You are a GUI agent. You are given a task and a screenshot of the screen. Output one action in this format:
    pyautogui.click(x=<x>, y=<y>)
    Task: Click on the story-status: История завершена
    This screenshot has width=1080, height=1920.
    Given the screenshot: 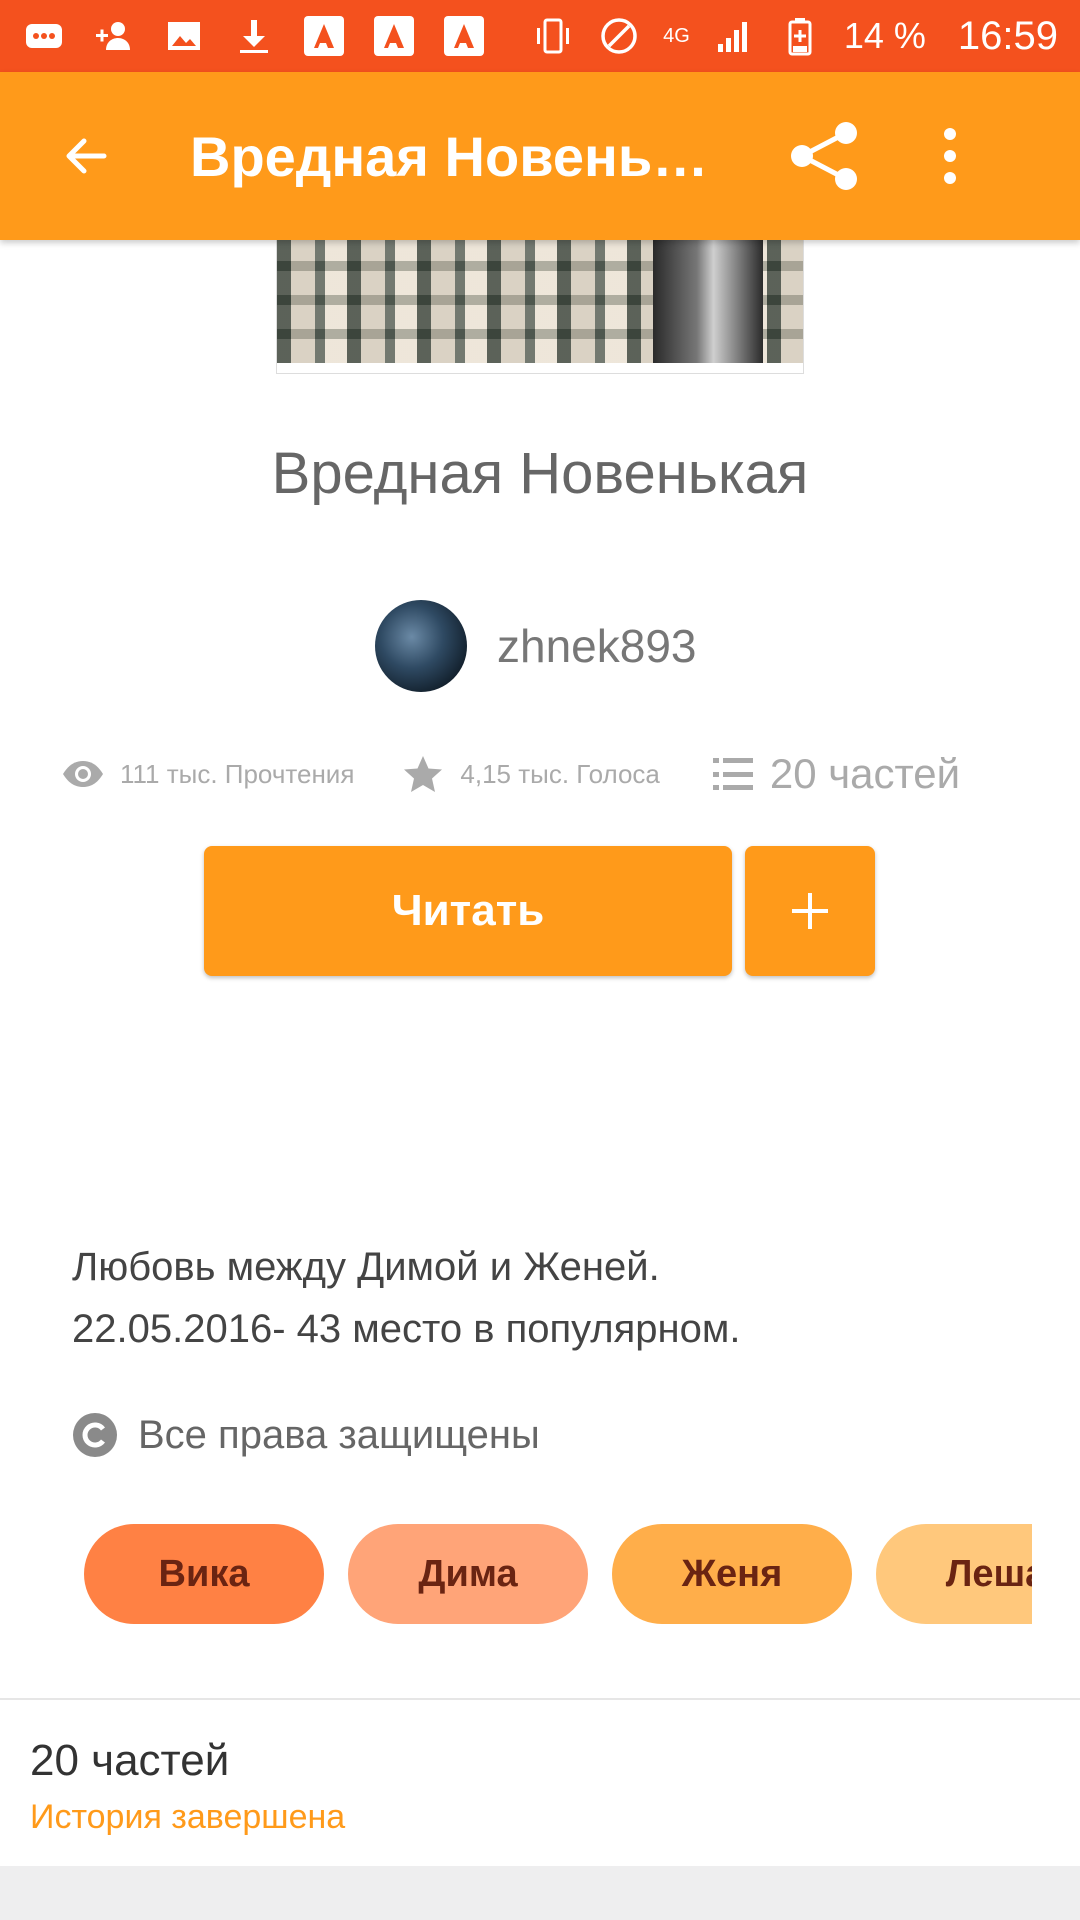 What is the action you would take?
    pyautogui.click(x=188, y=1817)
    